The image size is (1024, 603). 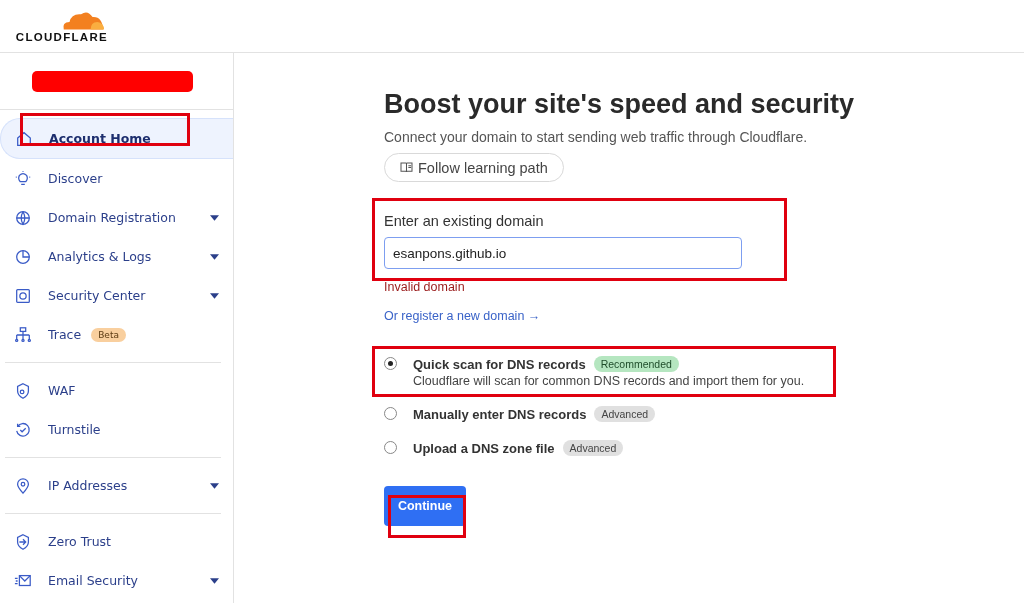 What do you see at coordinates (23, 217) in the screenshot?
I see `globe-icon` at bounding box center [23, 217].